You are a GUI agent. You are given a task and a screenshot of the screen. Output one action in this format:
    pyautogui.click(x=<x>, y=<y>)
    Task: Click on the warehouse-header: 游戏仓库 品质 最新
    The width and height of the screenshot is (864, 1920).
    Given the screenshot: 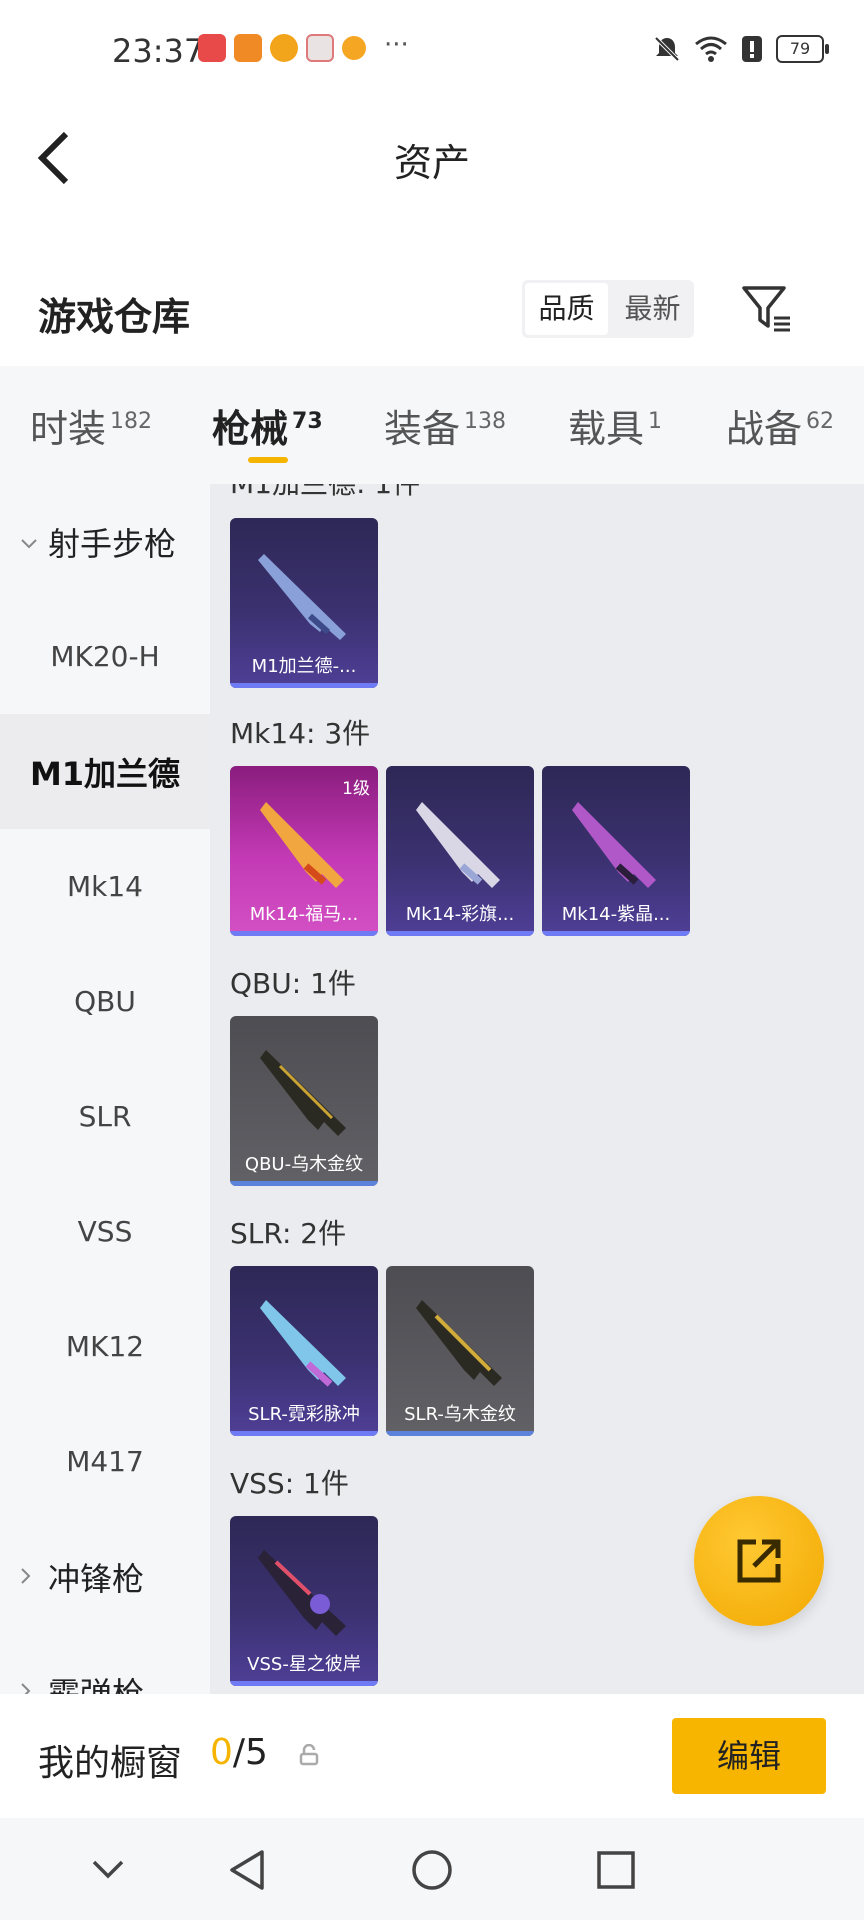 What is the action you would take?
    pyautogui.click(x=432, y=315)
    